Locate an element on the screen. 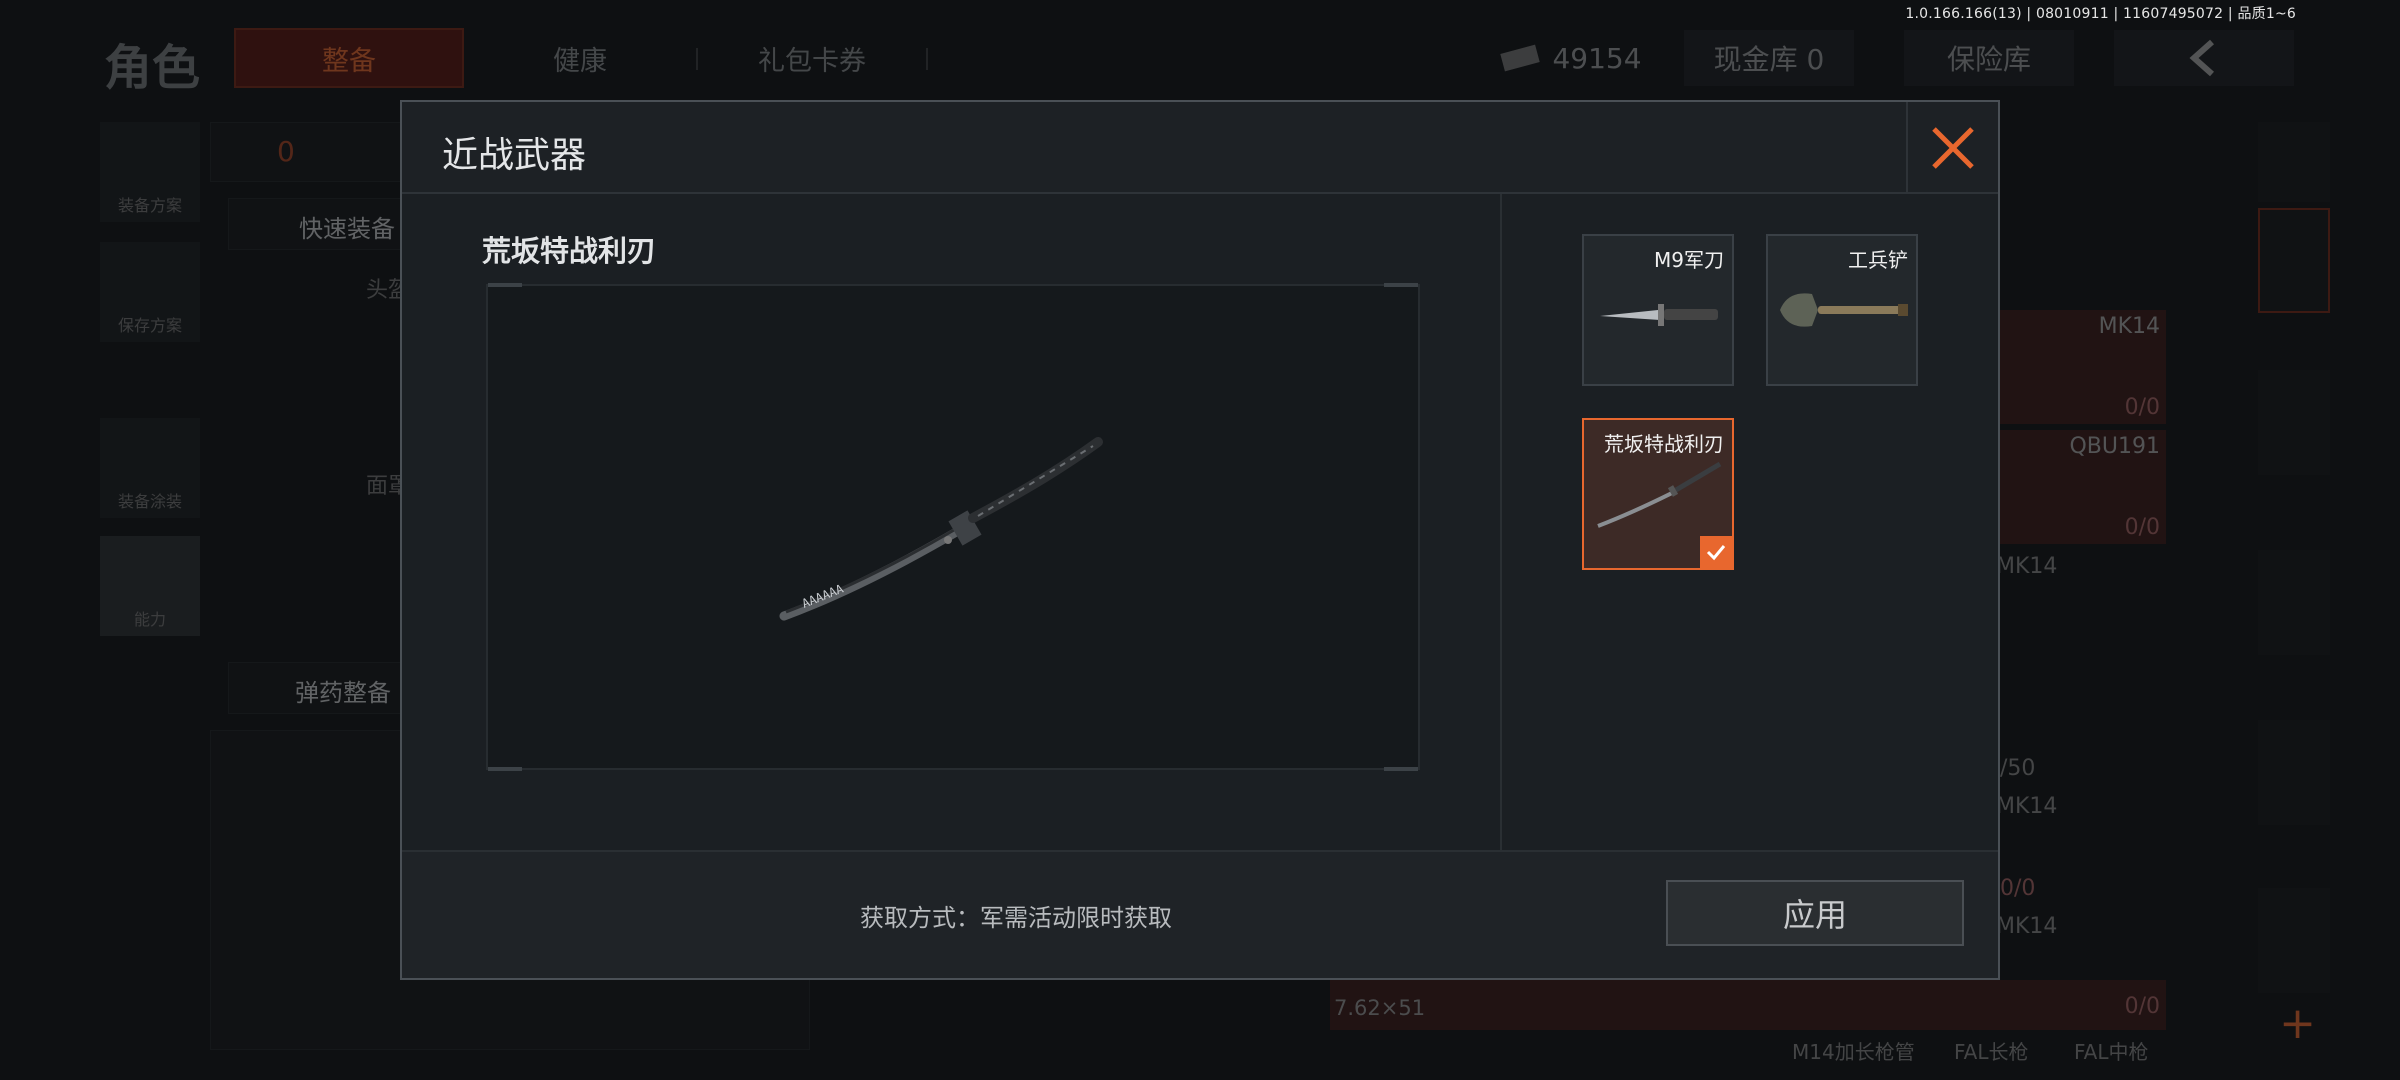 This screenshot has height=1080, width=2400. right-slot-active is located at coordinates (2294, 260).